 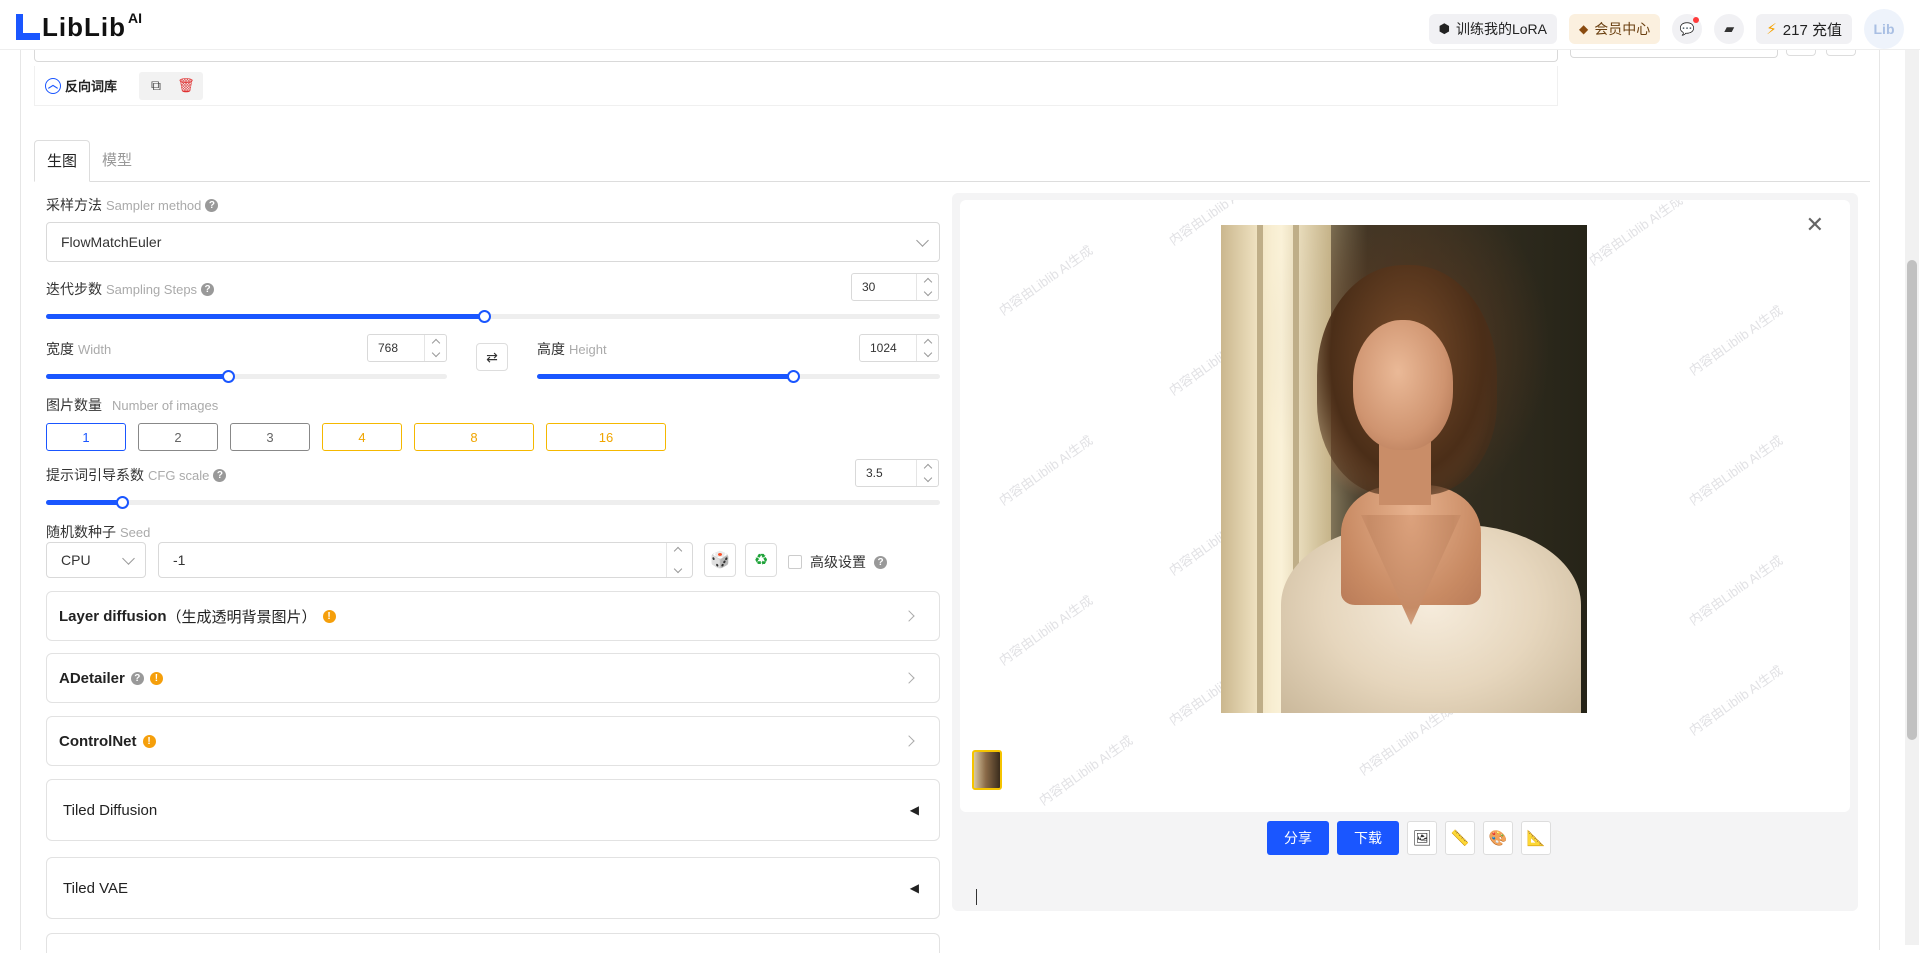 I want to click on swap-icon: ⇄, so click(x=492, y=357).